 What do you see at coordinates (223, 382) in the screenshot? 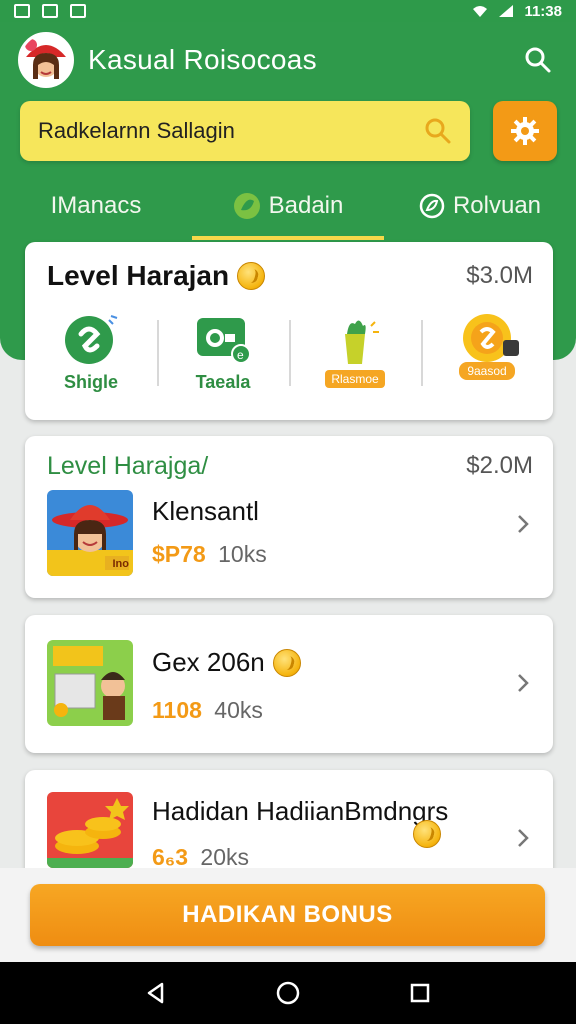
I see `category-label: Taeala` at bounding box center [223, 382].